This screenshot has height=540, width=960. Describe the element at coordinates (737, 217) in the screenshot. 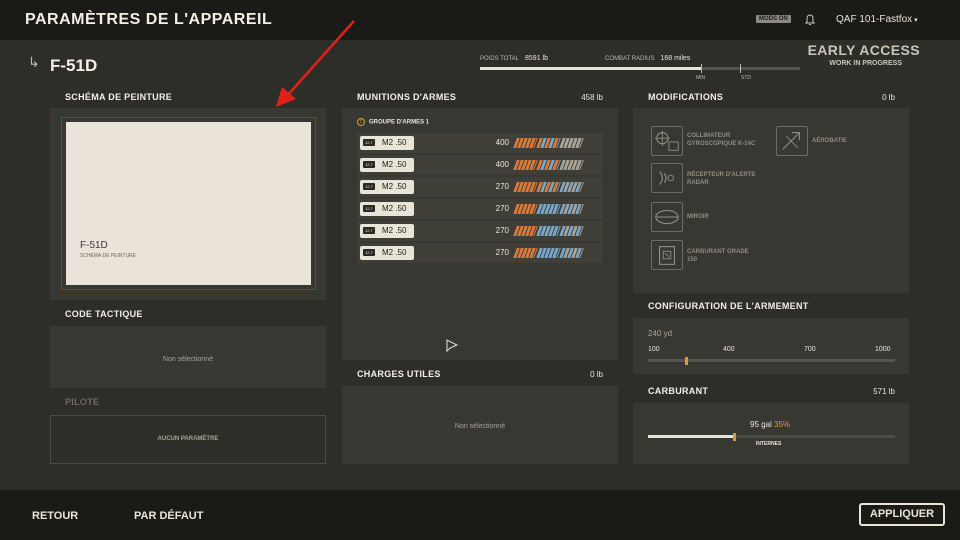

I see `mod-mirror-label: MIROIR` at that location.